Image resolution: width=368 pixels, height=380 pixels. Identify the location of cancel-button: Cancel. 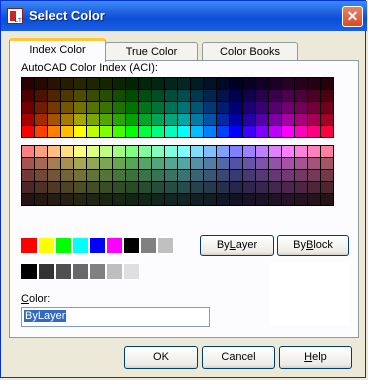
(238, 357).